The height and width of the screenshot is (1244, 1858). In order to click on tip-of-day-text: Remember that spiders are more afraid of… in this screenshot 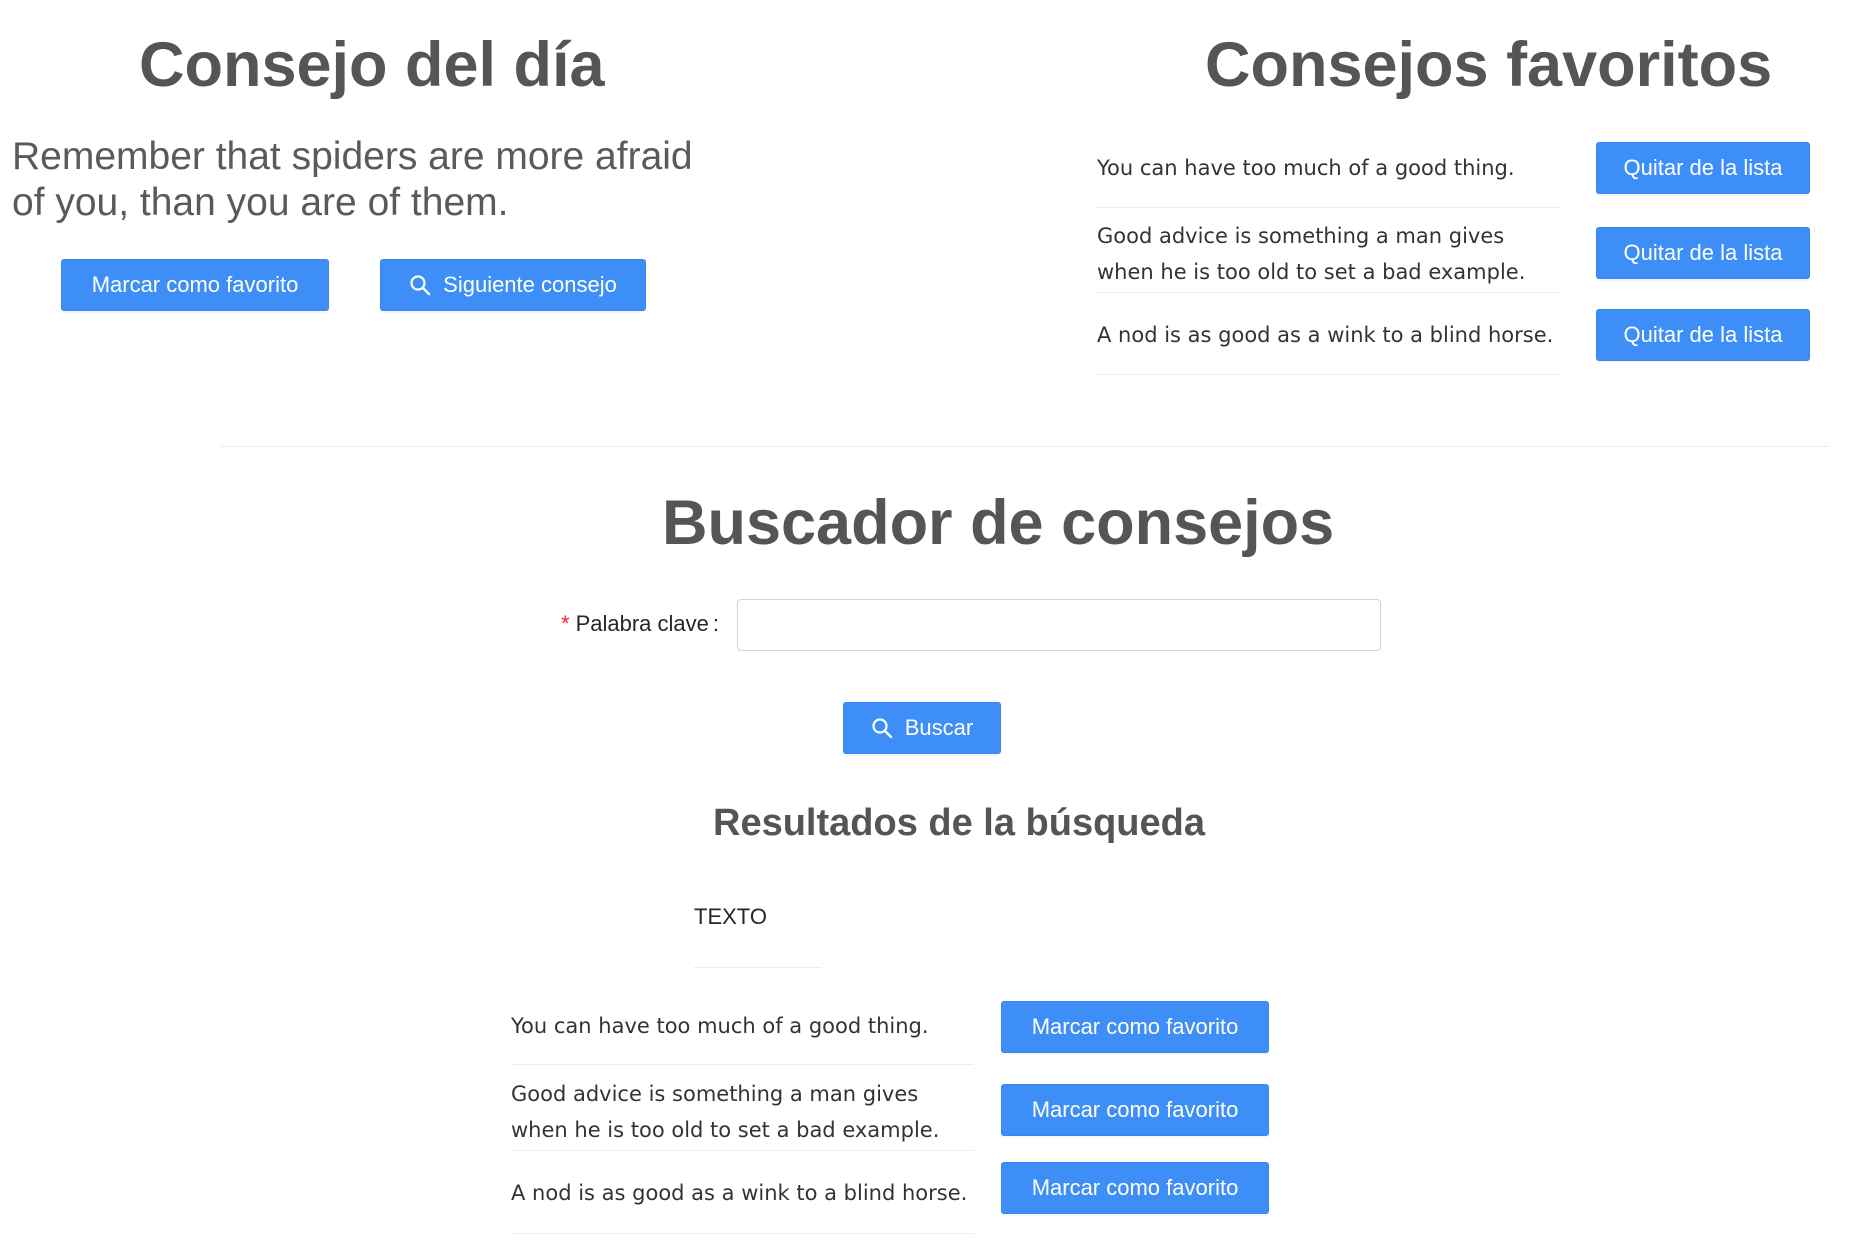, I will do `click(352, 179)`.